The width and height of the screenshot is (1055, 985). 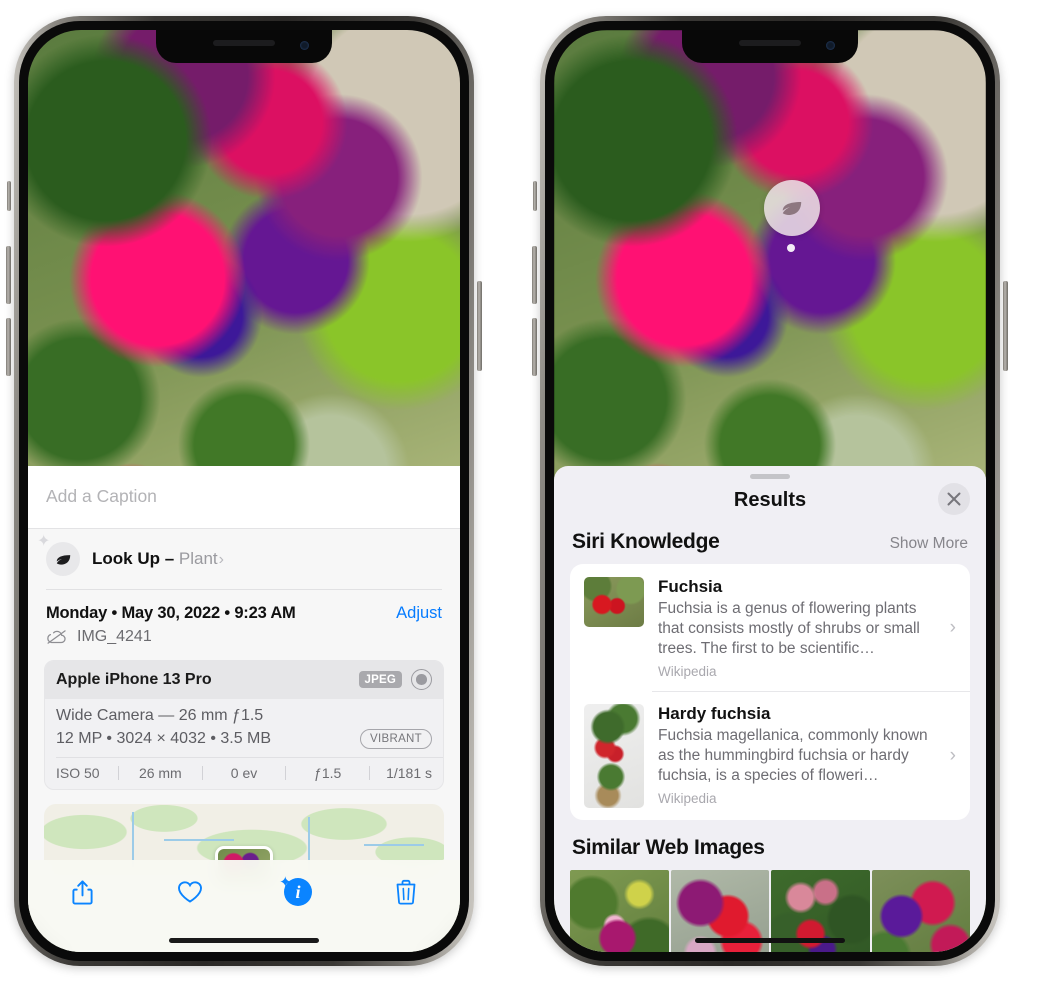 What do you see at coordinates (198, 558) in the screenshot?
I see `look-up-subject: Plant` at bounding box center [198, 558].